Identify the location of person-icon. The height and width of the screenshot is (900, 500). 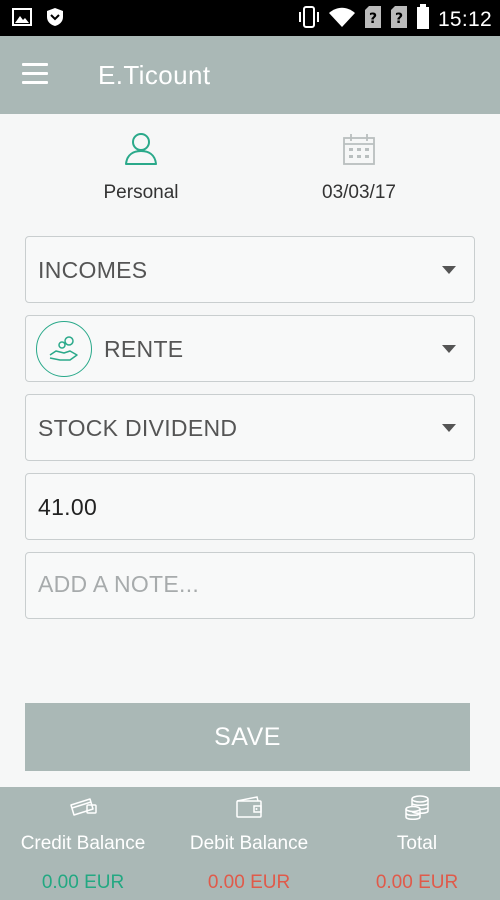
(141, 153).